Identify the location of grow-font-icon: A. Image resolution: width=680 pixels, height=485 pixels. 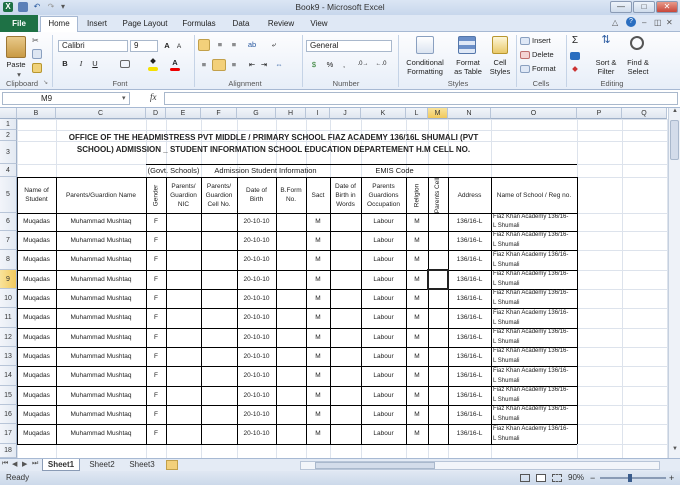
(167, 45).